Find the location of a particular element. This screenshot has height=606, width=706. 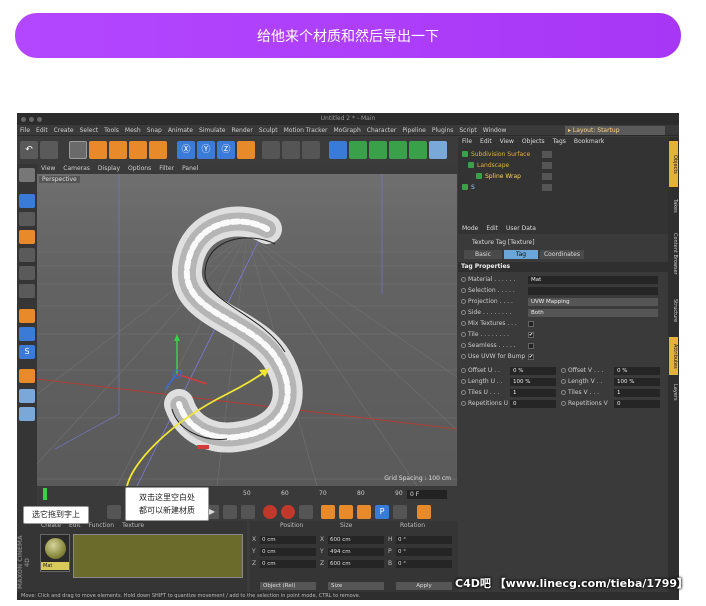

side-tab-takes: Takes is located at coordinates (673, 206).